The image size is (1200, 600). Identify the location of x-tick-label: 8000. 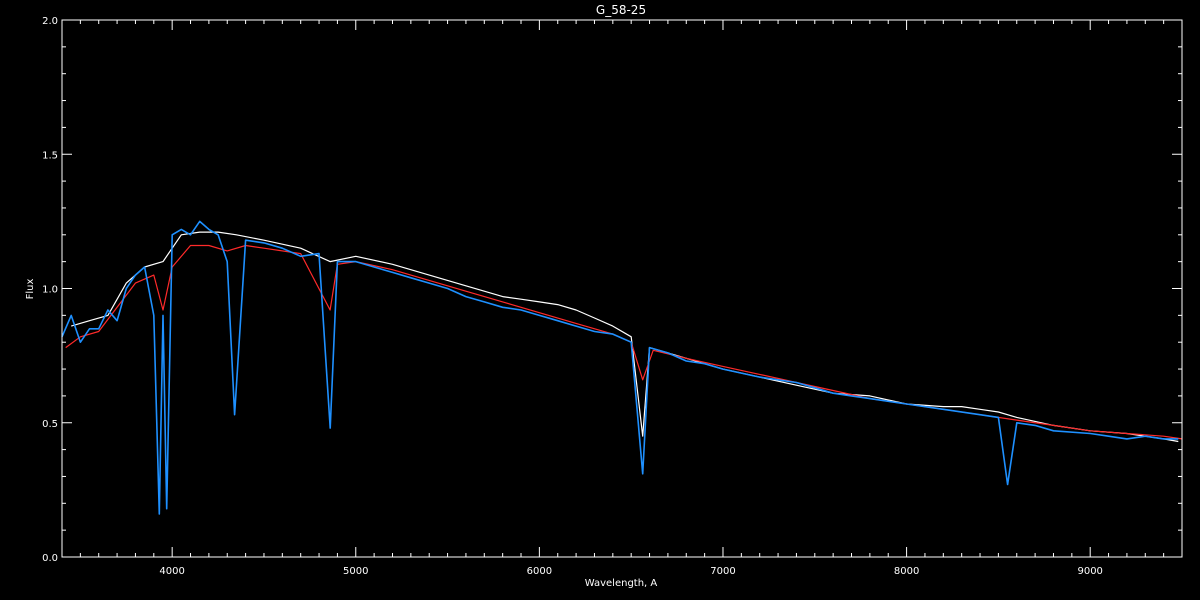
(906, 571).